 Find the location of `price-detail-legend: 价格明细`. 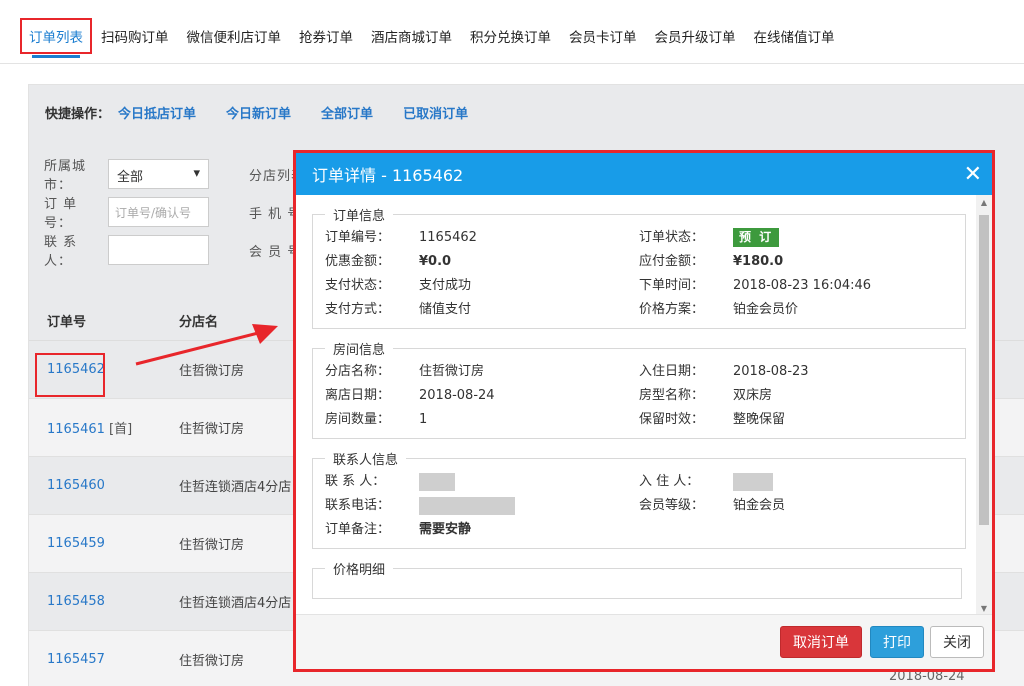

price-detail-legend: 价格明细 is located at coordinates (359, 570).